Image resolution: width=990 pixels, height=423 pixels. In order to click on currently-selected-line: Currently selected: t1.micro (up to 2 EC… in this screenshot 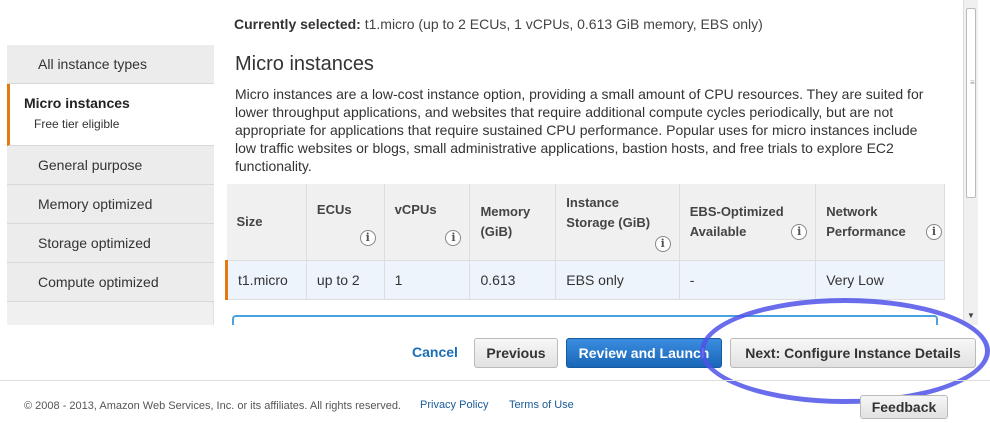, I will do `click(498, 24)`.